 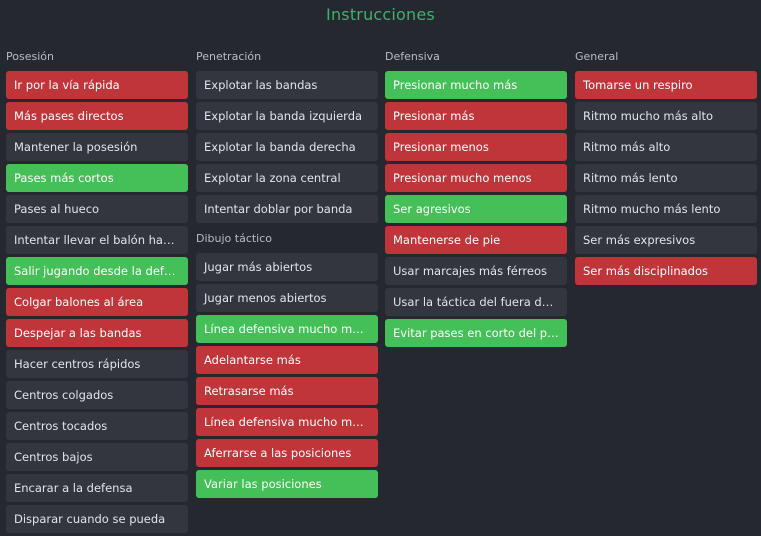 I want to click on instruction-button-mantener-la-posesion: Mantener la posesión, so click(x=97, y=147).